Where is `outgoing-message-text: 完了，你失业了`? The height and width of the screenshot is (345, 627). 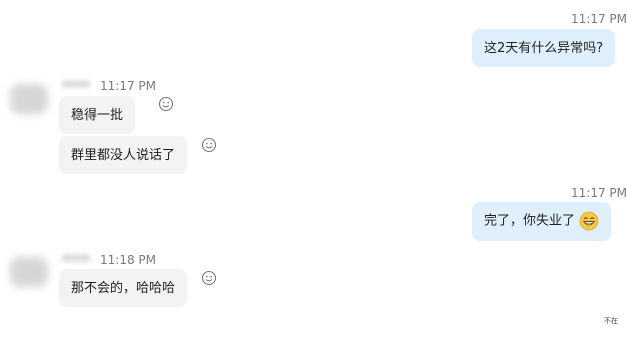 outgoing-message-text: 完了，你失业了 is located at coordinates (530, 221).